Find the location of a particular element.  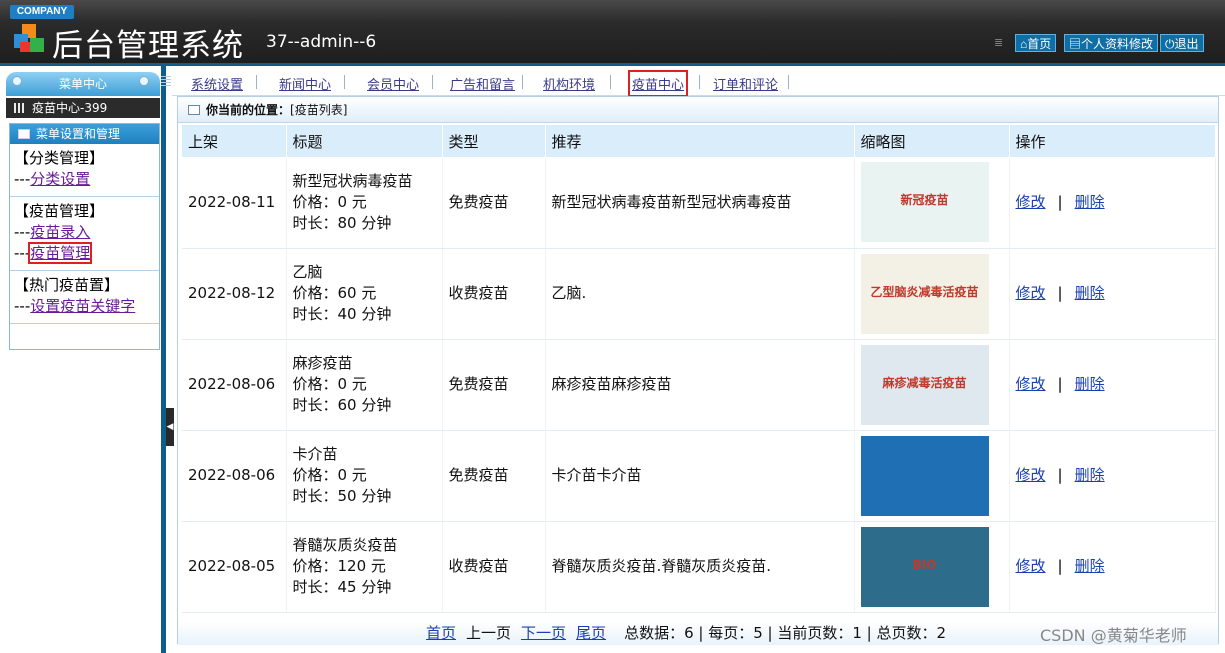

tab-vaccine-center: 疫苗中心 is located at coordinates (658, 83).